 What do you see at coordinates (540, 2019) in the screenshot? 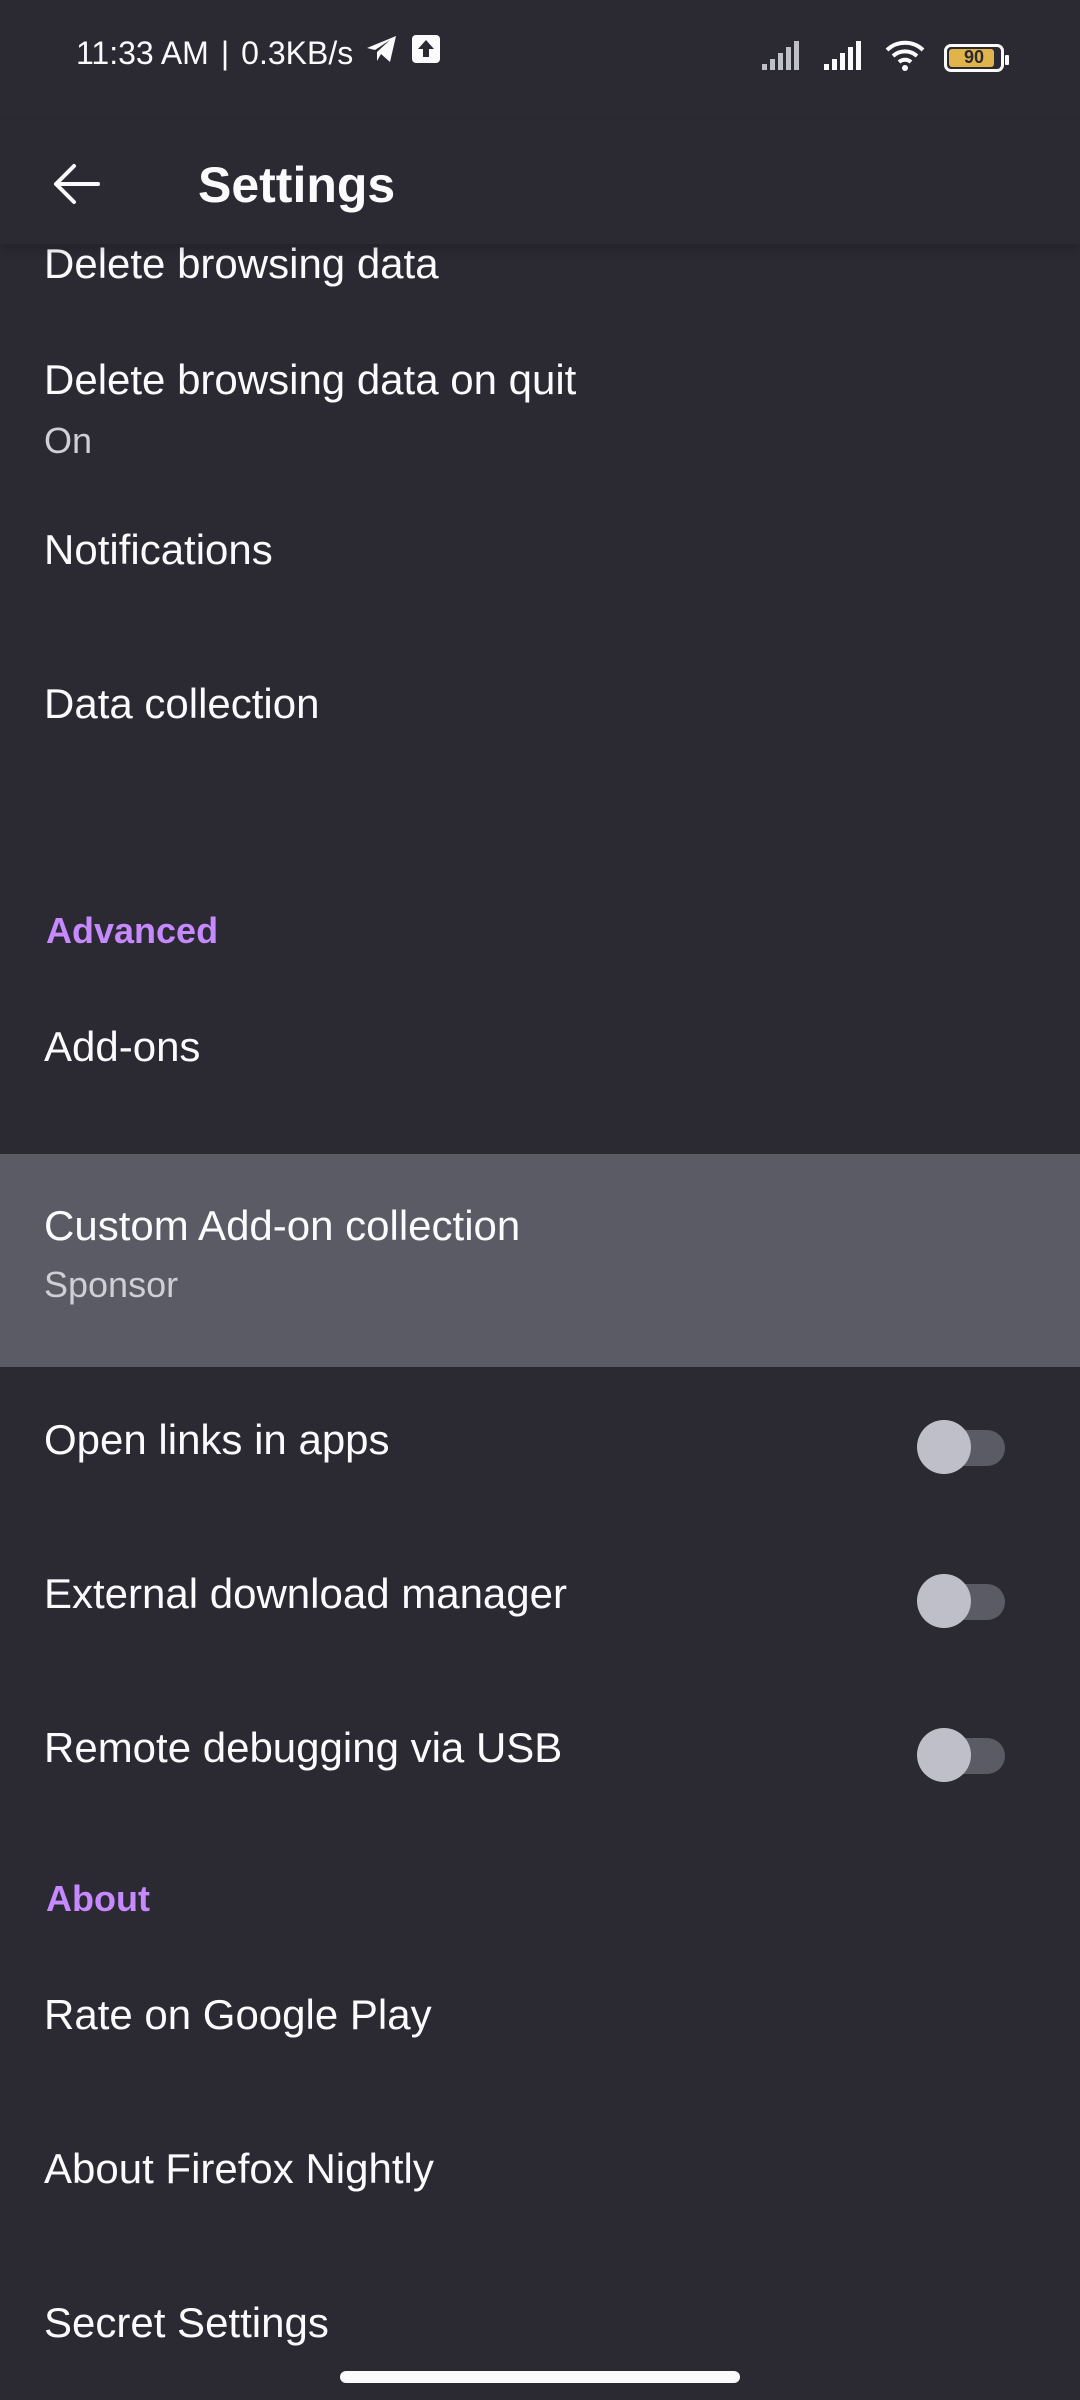
I see `pref-rate-on-google-play: Rate on Google Play` at bounding box center [540, 2019].